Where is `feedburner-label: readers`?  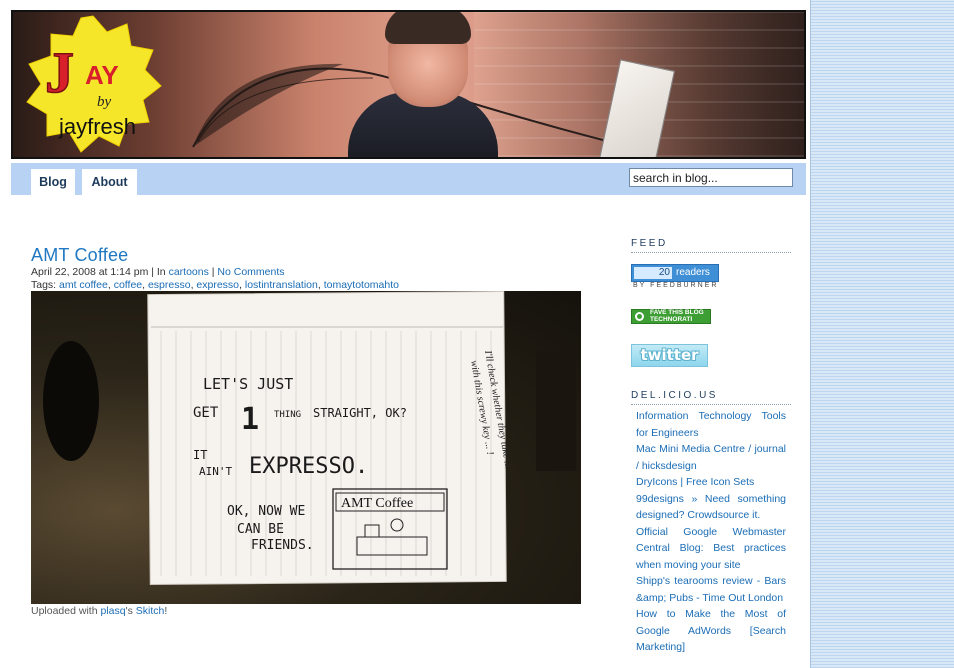
feedburner-label: readers is located at coordinates (693, 272).